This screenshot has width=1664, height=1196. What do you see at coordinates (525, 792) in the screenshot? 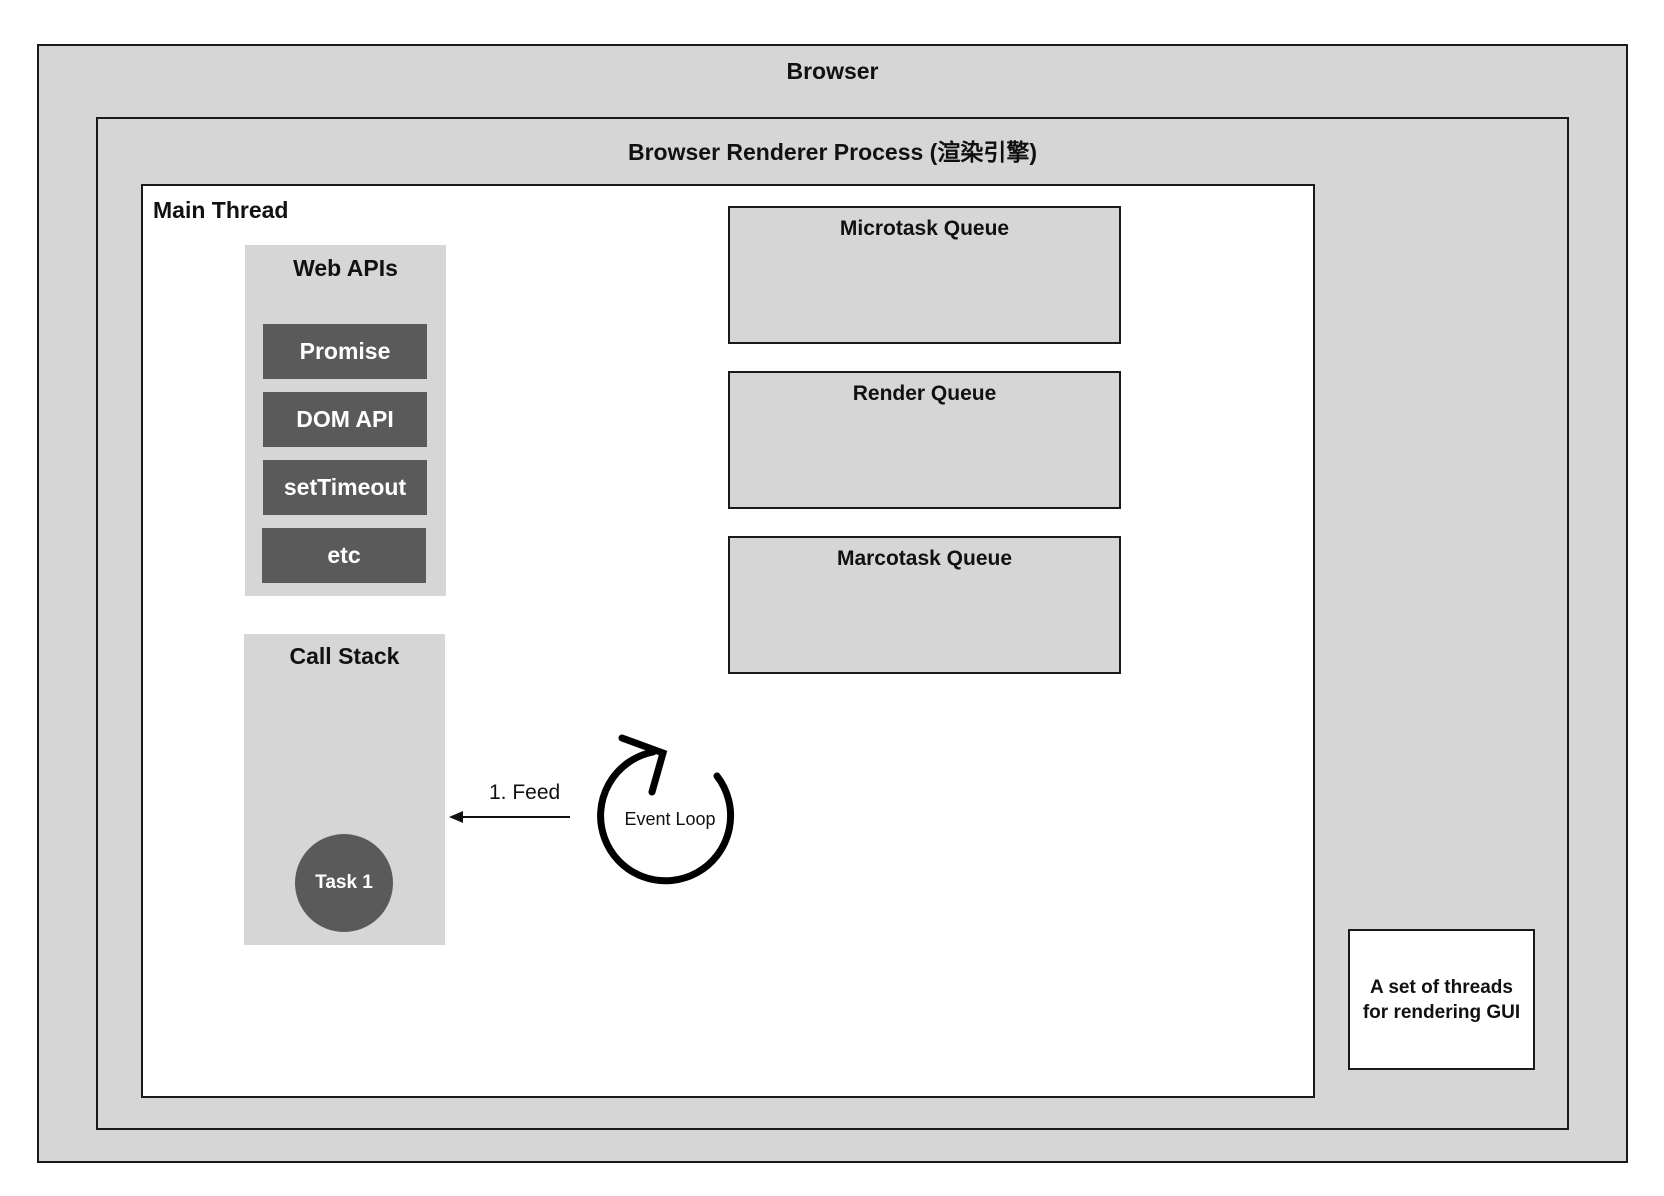
I see `feed-arrow-label: 1. Feed` at bounding box center [525, 792].